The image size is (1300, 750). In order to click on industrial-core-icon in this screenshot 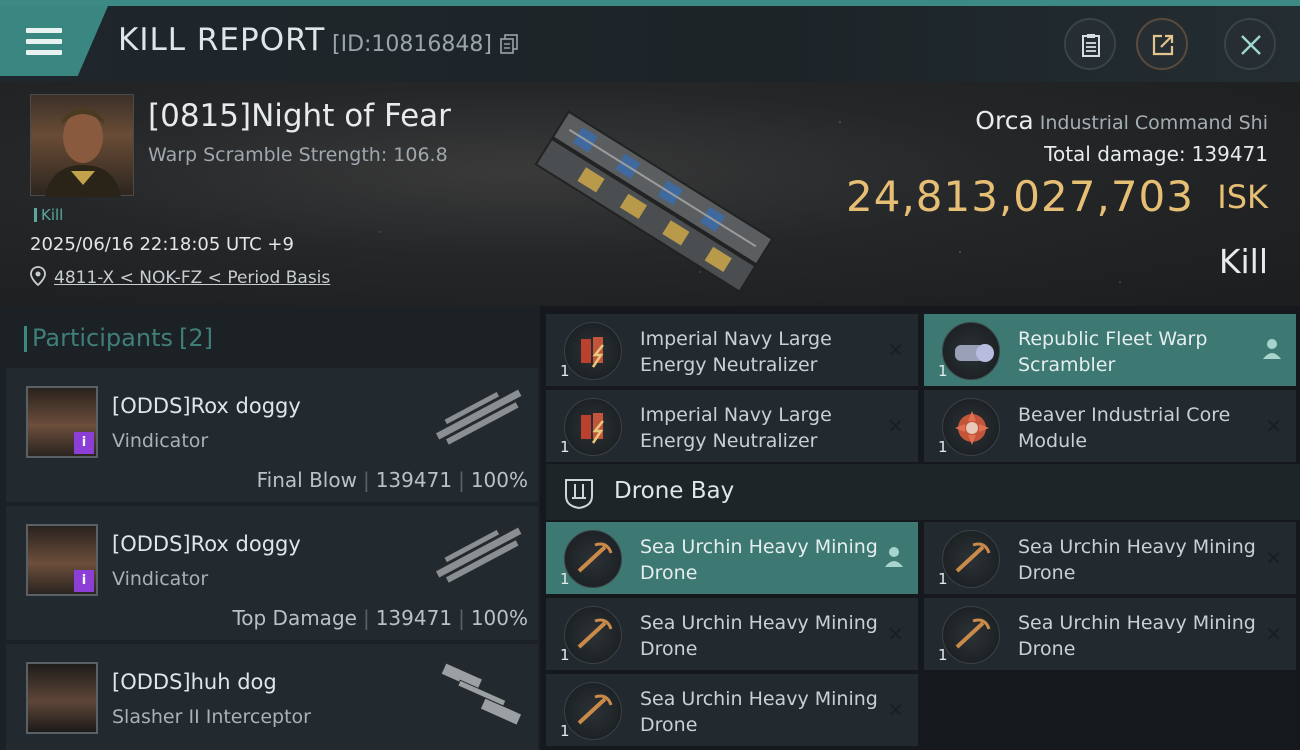, I will do `click(971, 427)`.